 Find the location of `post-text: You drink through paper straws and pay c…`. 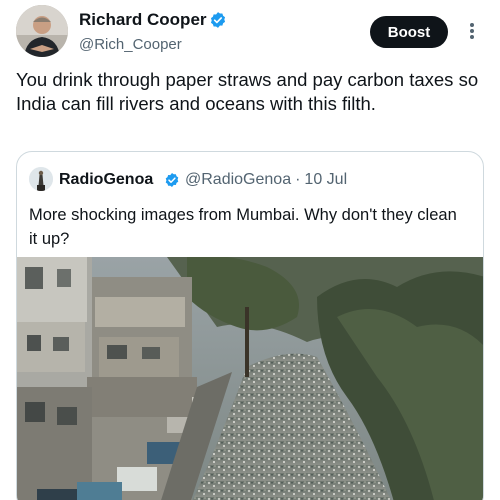

post-text: You drink through paper straws and pay c… is located at coordinates (247, 91).